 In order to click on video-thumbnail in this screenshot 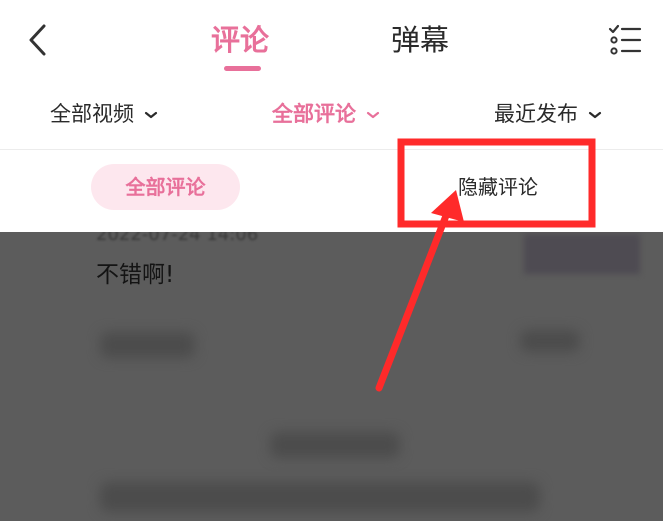, I will do `click(582, 254)`.